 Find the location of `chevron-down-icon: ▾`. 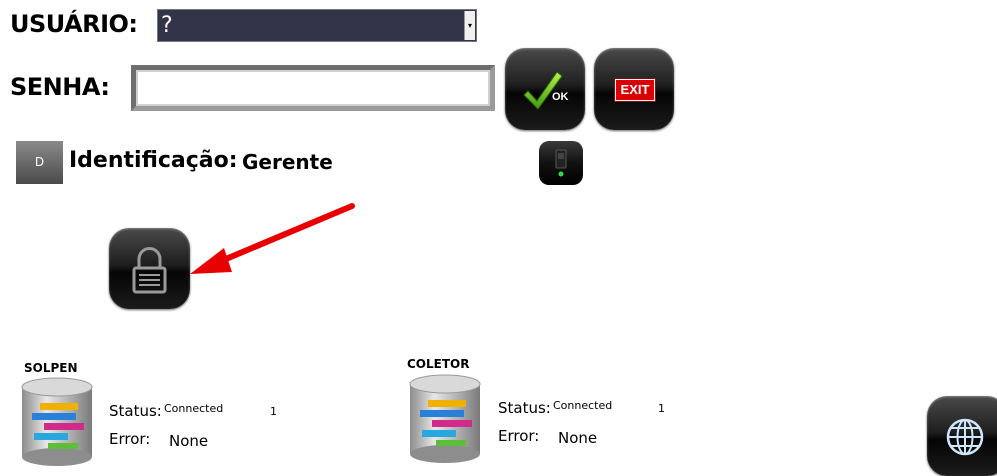

chevron-down-icon: ▾ is located at coordinates (469, 25).